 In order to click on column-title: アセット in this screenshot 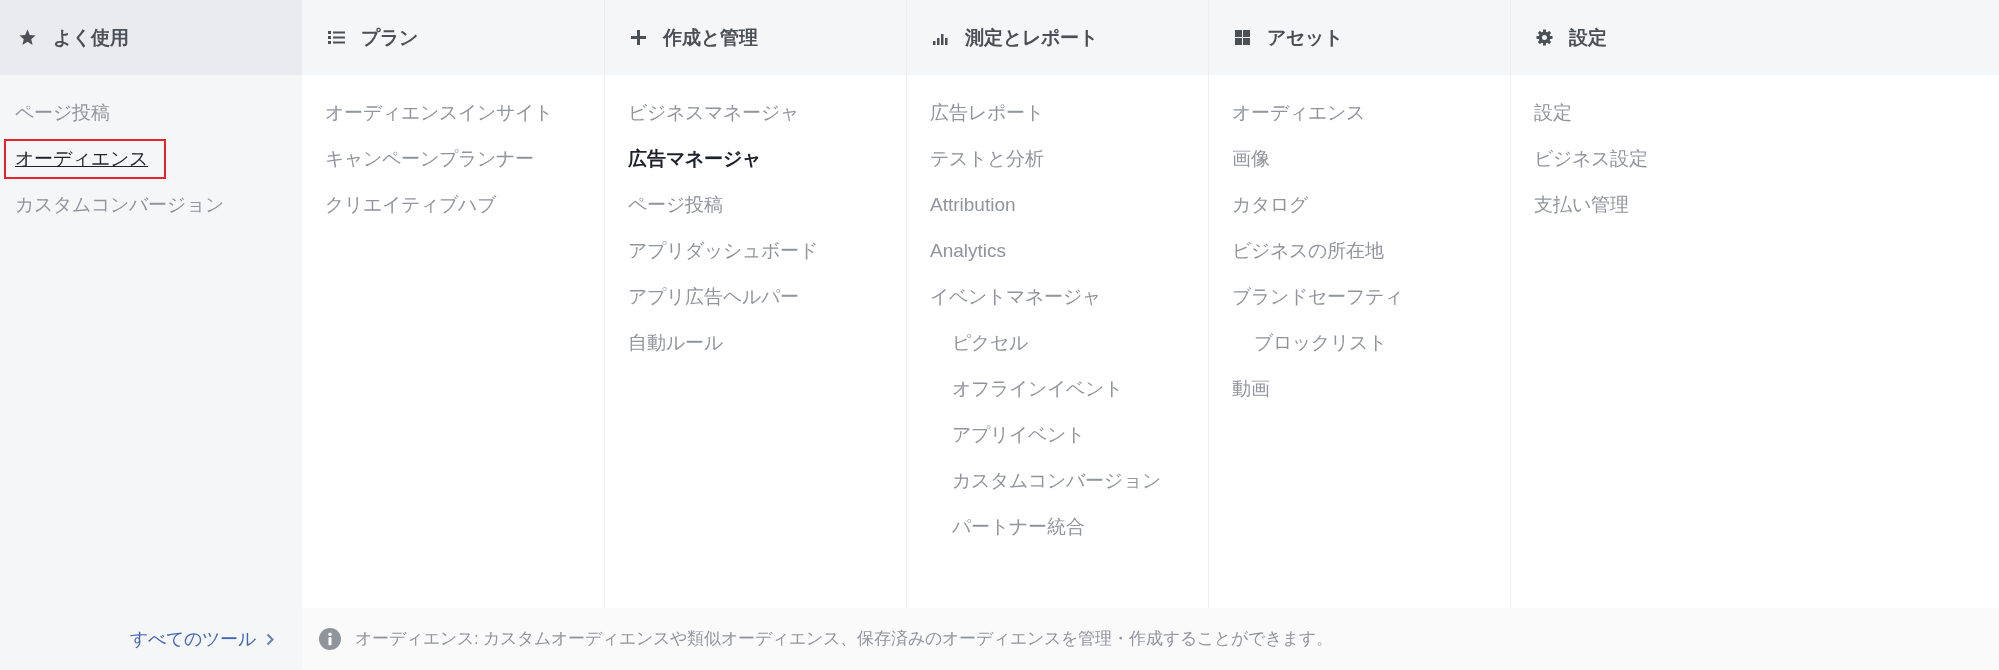, I will do `click(1305, 37)`.